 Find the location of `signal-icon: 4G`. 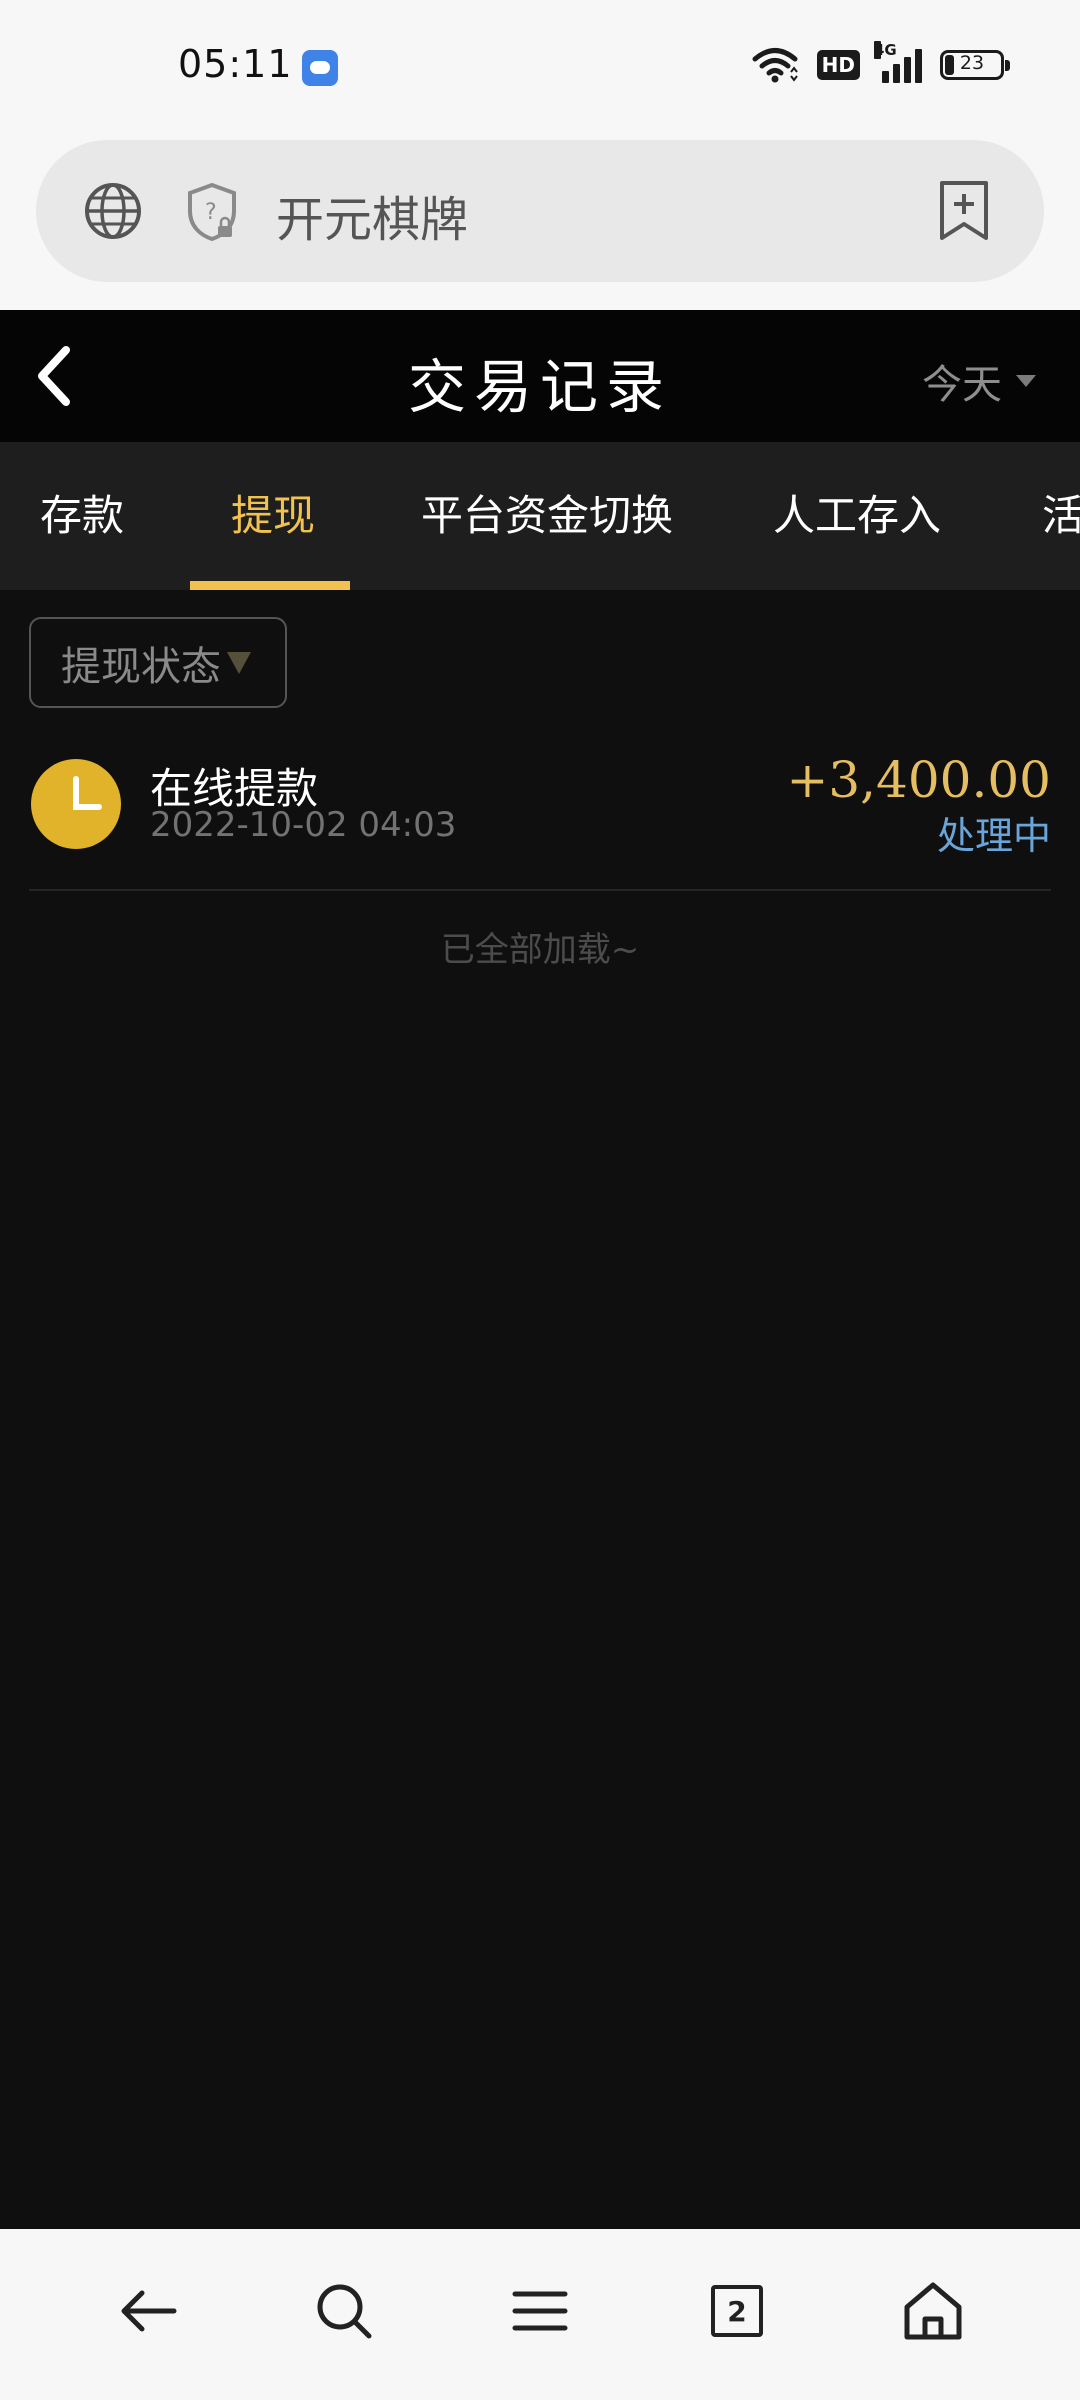

signal-icon: 4G is located at coordinates (898, 62).